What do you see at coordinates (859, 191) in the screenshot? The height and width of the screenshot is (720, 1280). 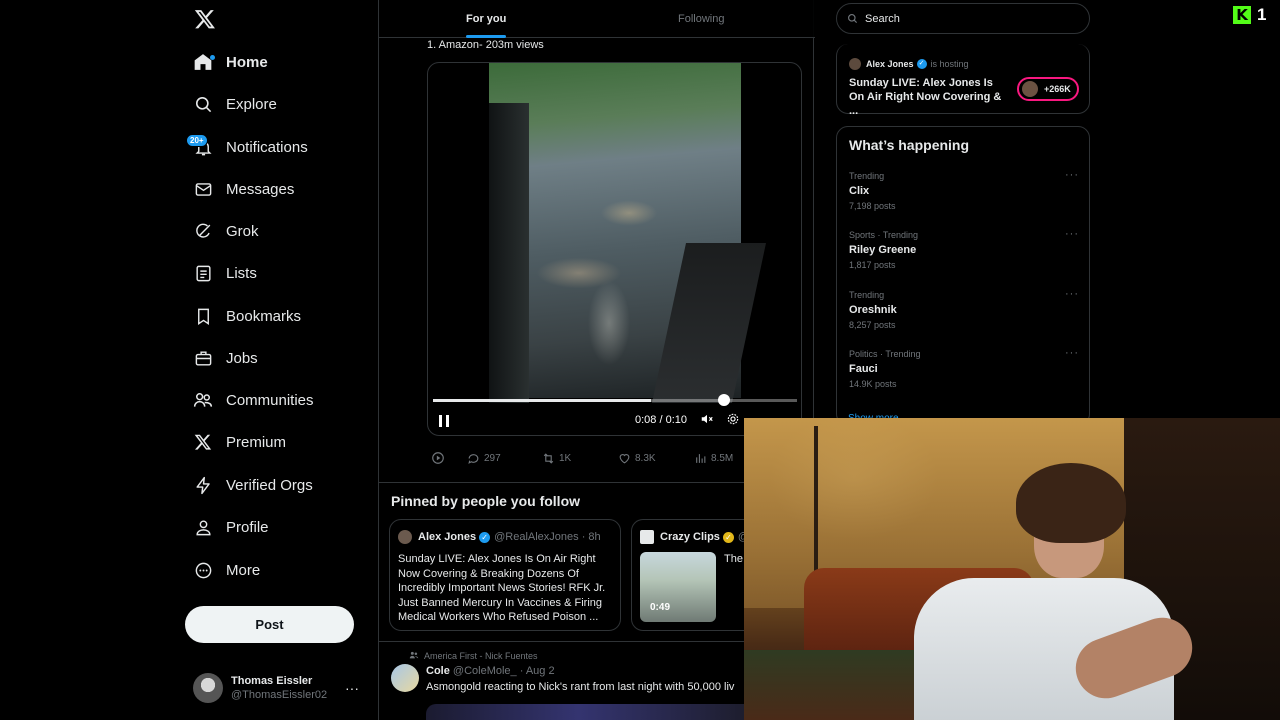 I see `trend-name: Clix` at bounding box center [859, 191].